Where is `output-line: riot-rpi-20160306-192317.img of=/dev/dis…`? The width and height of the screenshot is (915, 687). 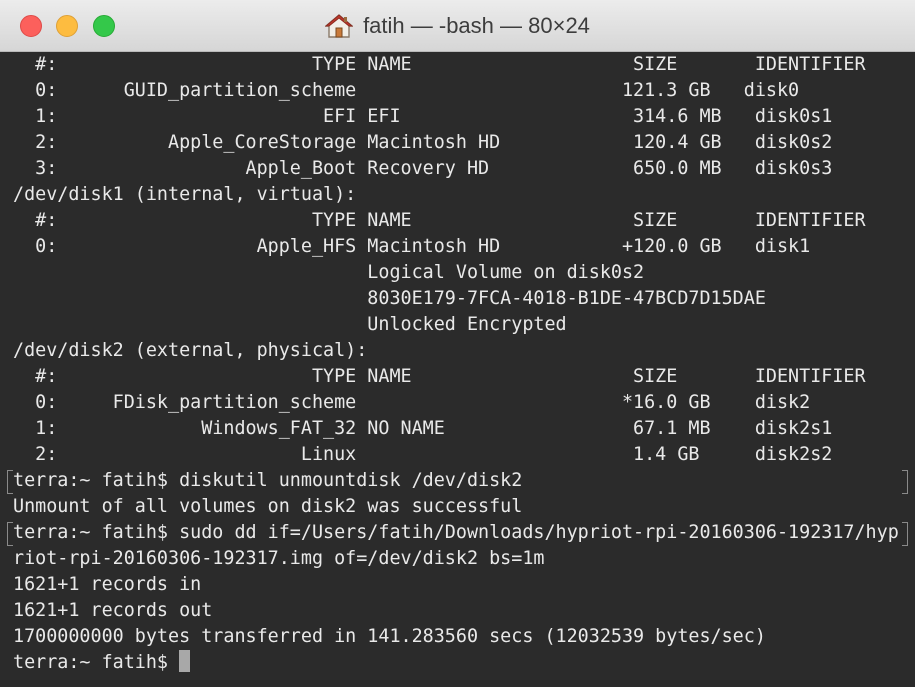
output-line: riot-rpi-20160306-192317.img of=/dev/dis… is located at coordinates (279, 558).